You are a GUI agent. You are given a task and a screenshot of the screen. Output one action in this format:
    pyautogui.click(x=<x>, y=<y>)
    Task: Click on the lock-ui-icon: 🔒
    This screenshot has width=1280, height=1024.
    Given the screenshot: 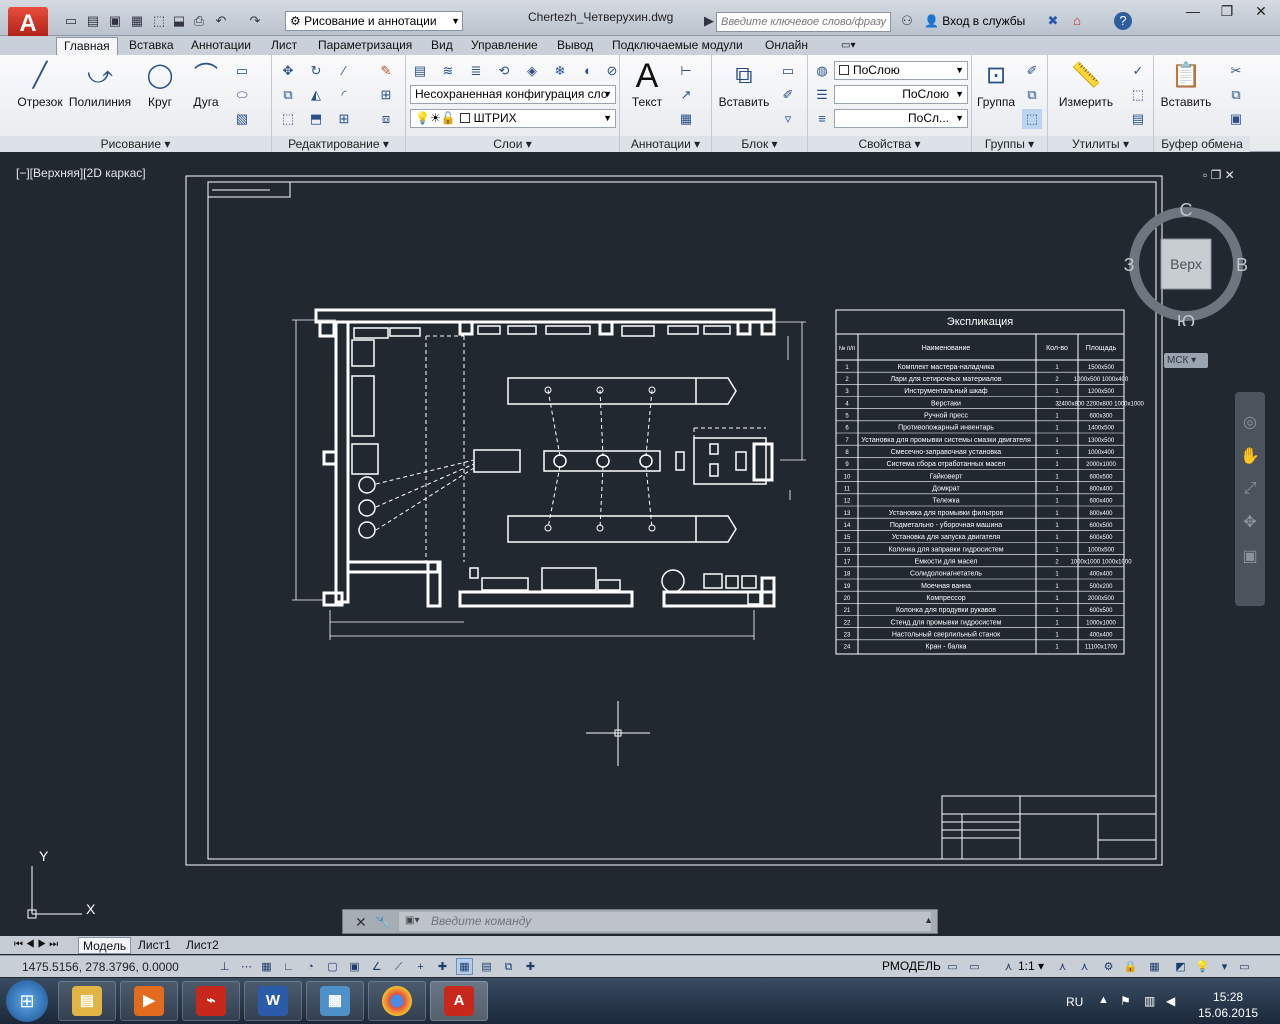 What is the action you would take?
    pyautogui.click(x=1130, y=966)
    